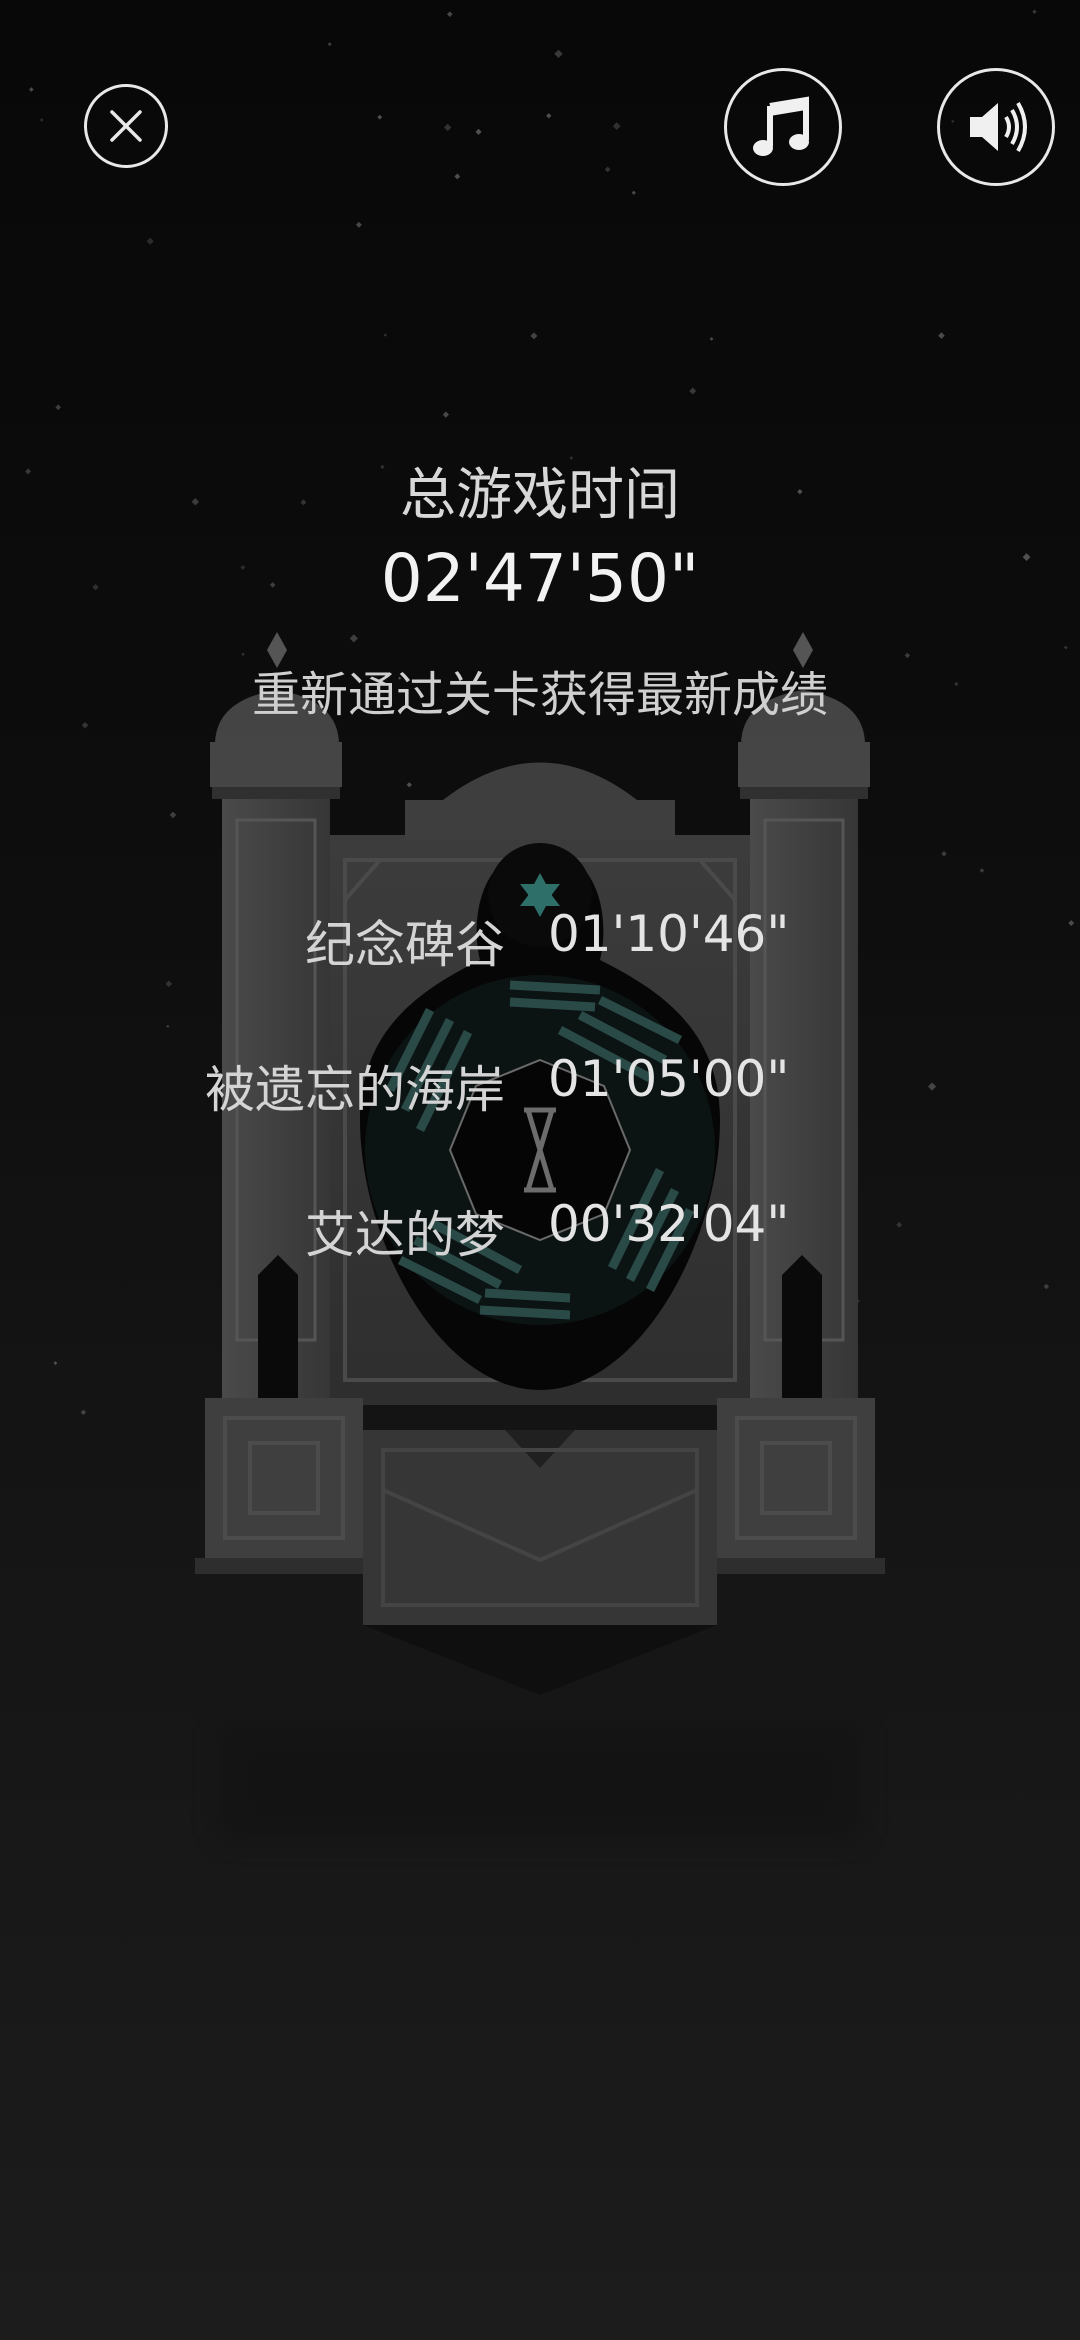 The image size is (1080, 2340). I want to click on speaker-volume-icon, so click(998, 127).